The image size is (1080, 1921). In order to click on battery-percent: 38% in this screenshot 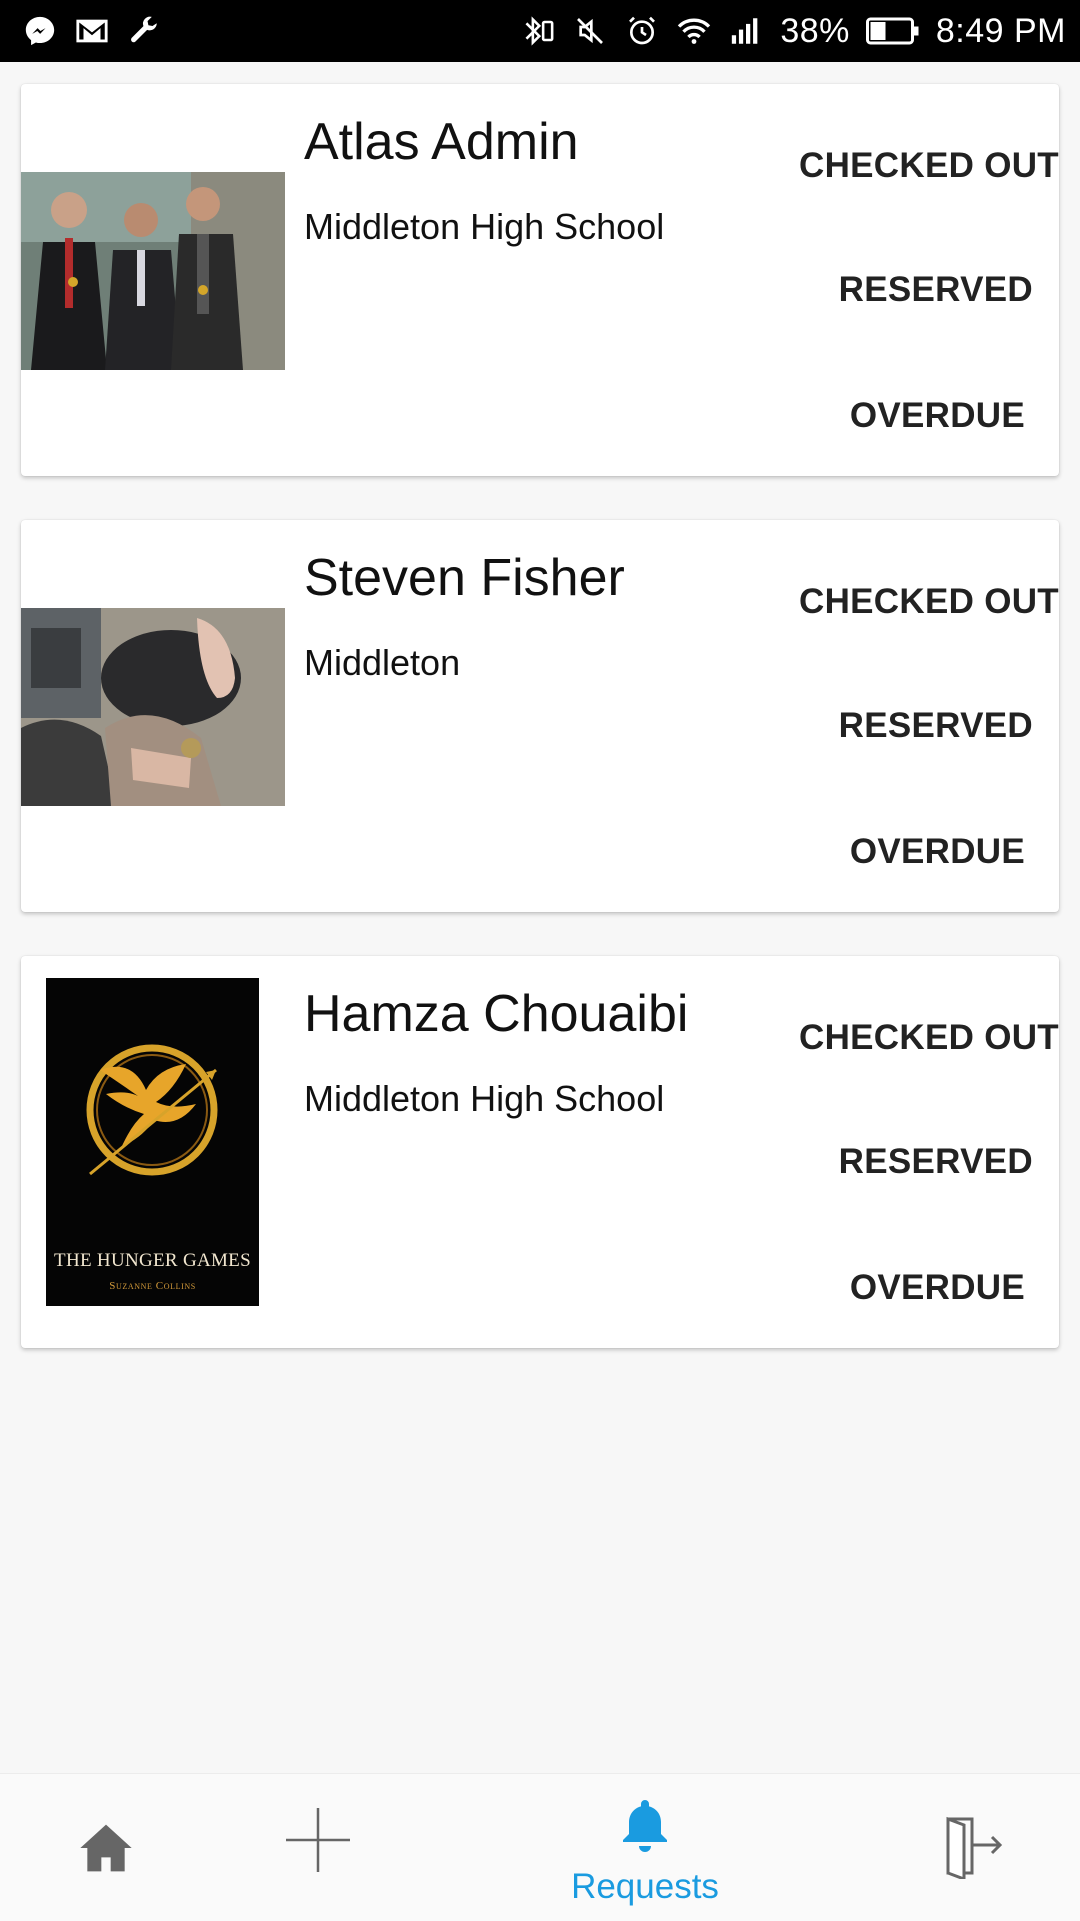, I will do `click(815, 30)`.